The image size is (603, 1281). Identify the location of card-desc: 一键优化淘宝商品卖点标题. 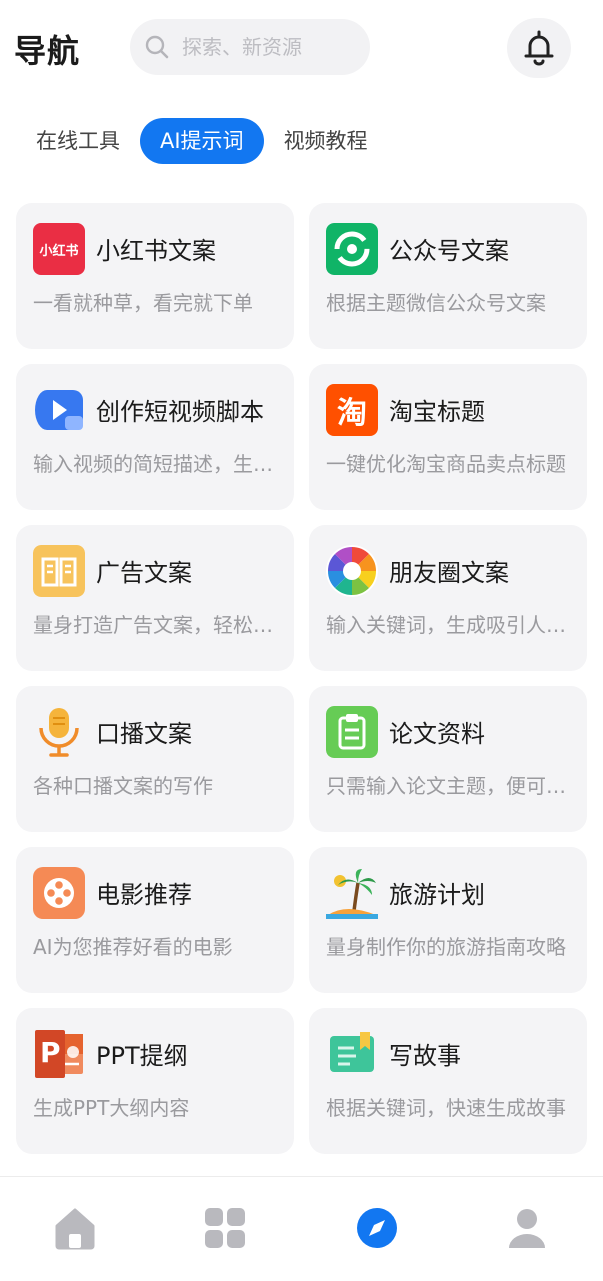
(446, 464).